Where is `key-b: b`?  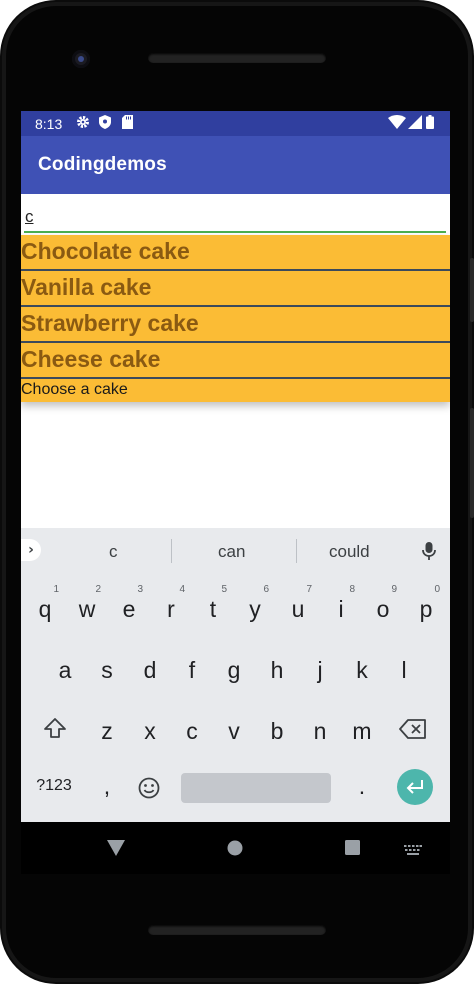 key-b: b is located at coordinates (277, 732).